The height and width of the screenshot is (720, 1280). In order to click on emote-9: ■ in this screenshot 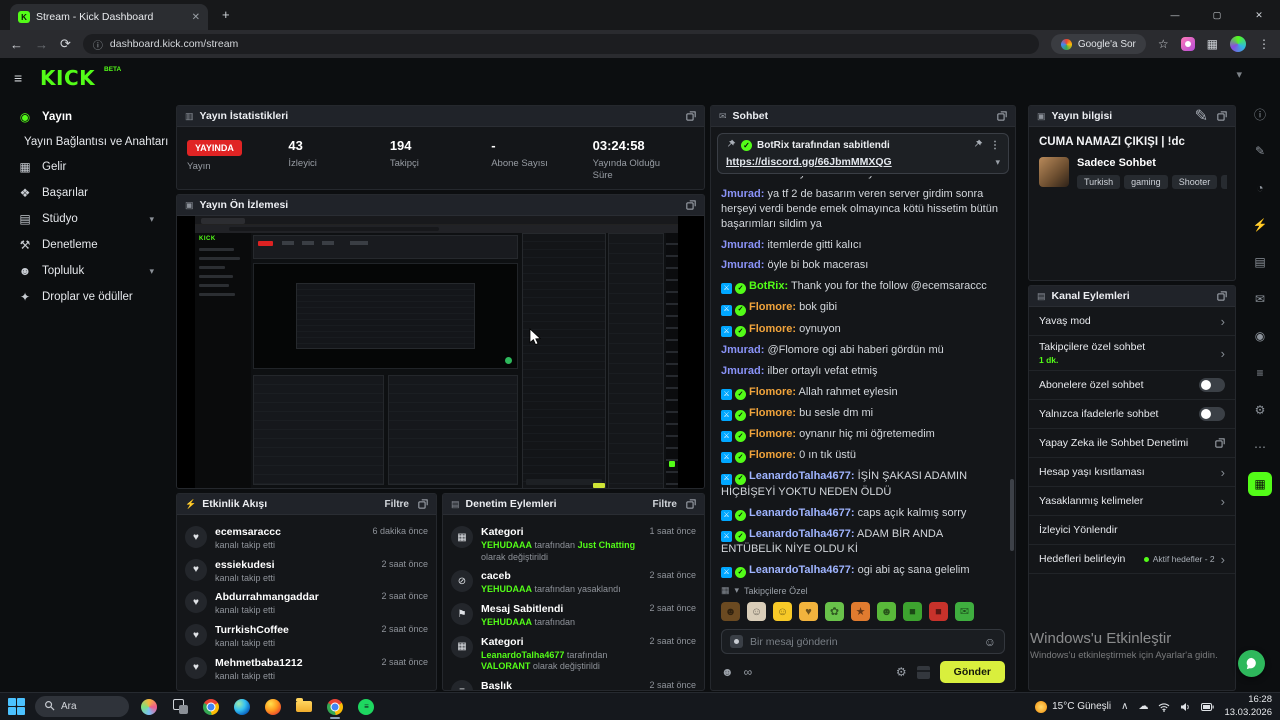, I will do `click(938, 611)`.